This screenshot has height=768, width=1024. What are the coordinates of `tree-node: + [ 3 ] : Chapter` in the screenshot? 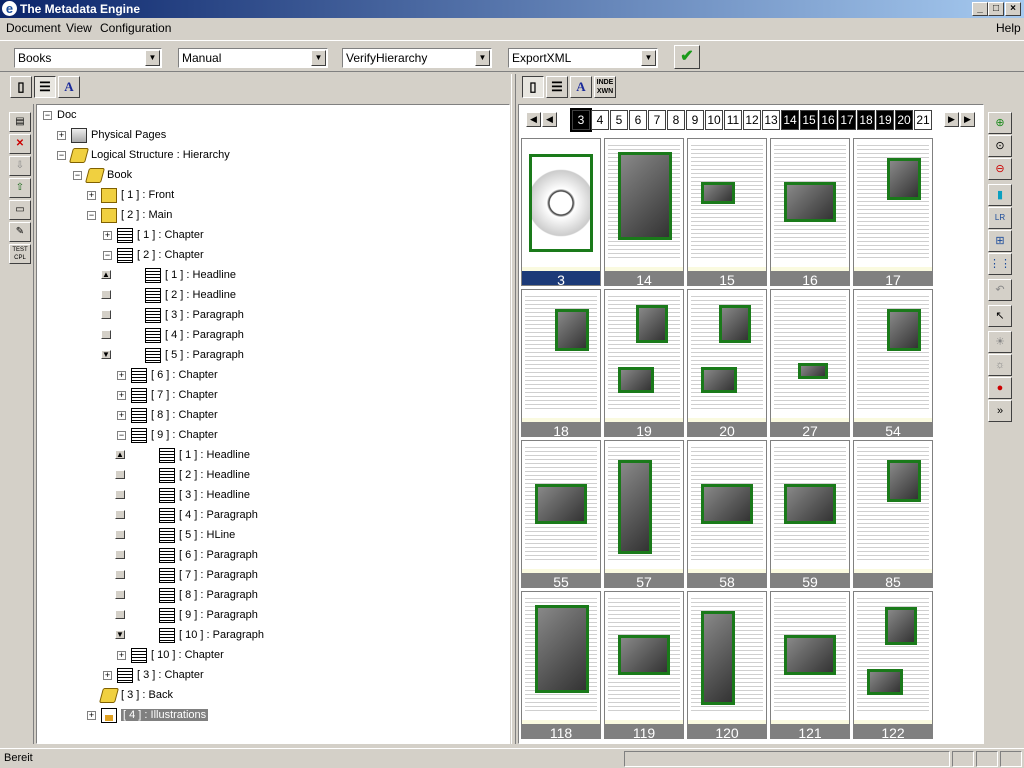 It's located at (272, 676).